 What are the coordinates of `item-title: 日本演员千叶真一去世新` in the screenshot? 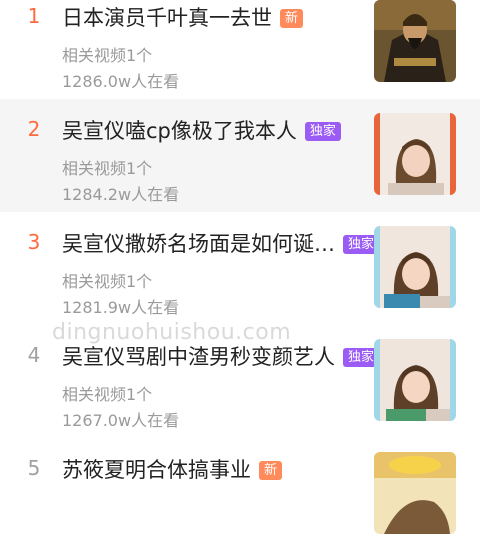 It's located at (183, 17).